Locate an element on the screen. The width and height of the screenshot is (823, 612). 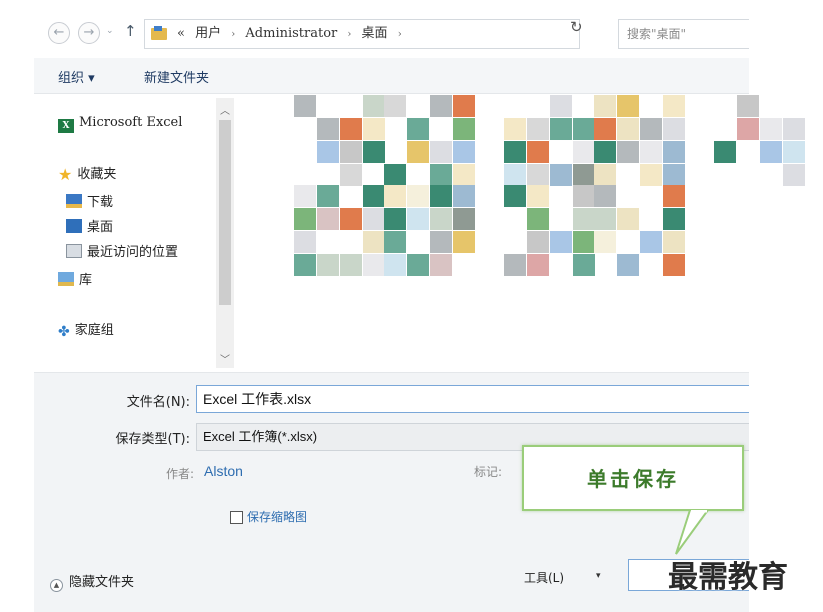
new-folder-button: 新建文件夹 is located at coordinates (176, 76).